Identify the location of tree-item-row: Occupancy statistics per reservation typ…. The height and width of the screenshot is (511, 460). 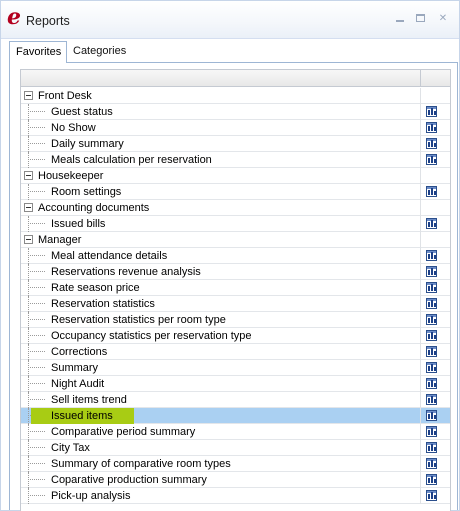
(235, 336).